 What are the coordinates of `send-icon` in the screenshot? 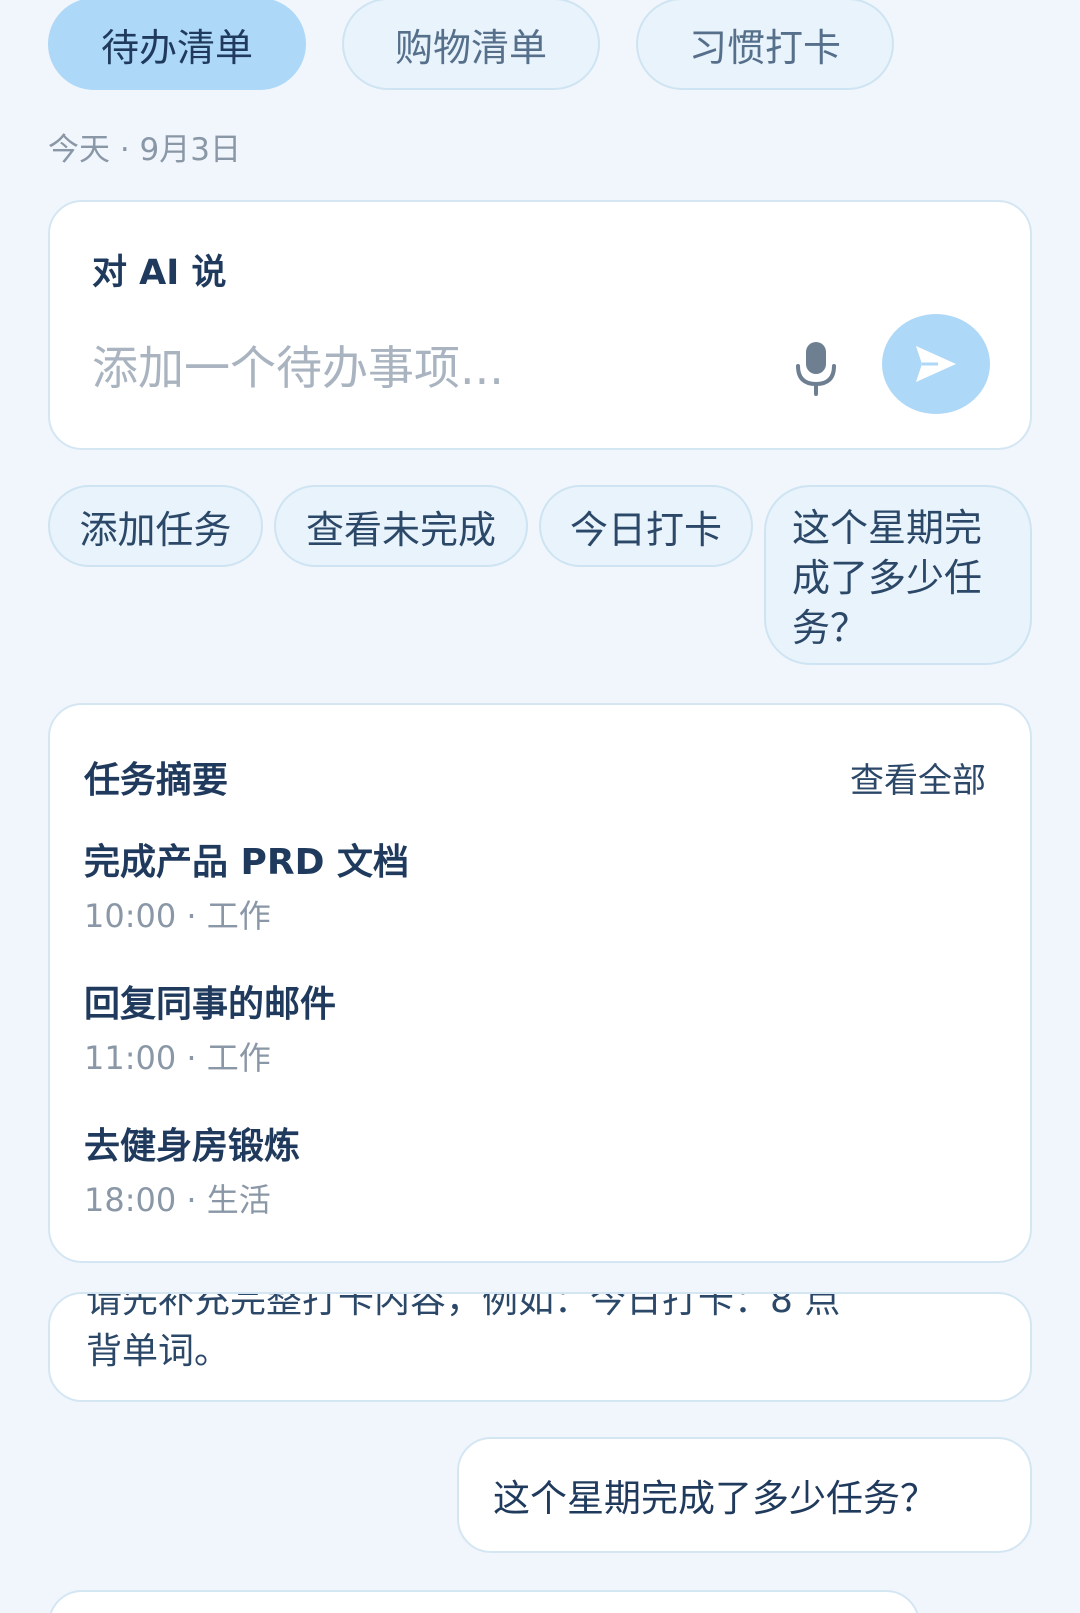 It's located at (936, 364).